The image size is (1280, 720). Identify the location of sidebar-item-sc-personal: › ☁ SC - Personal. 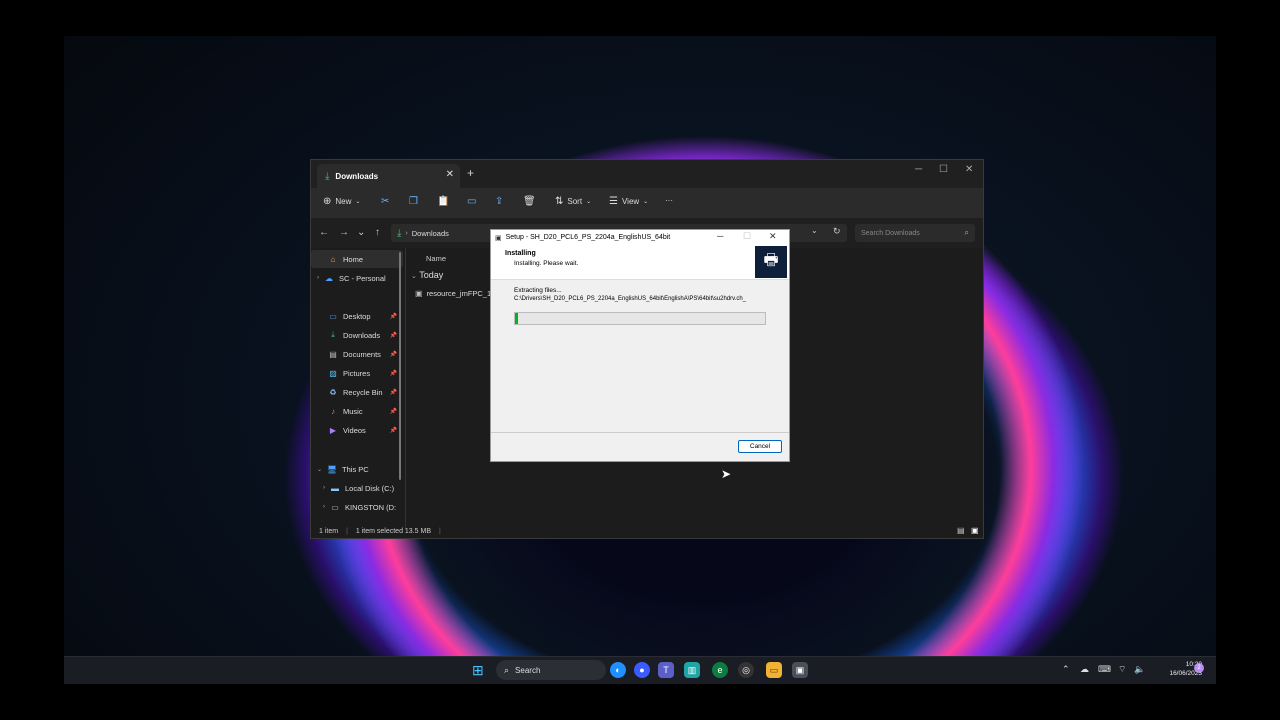
(357, 278).